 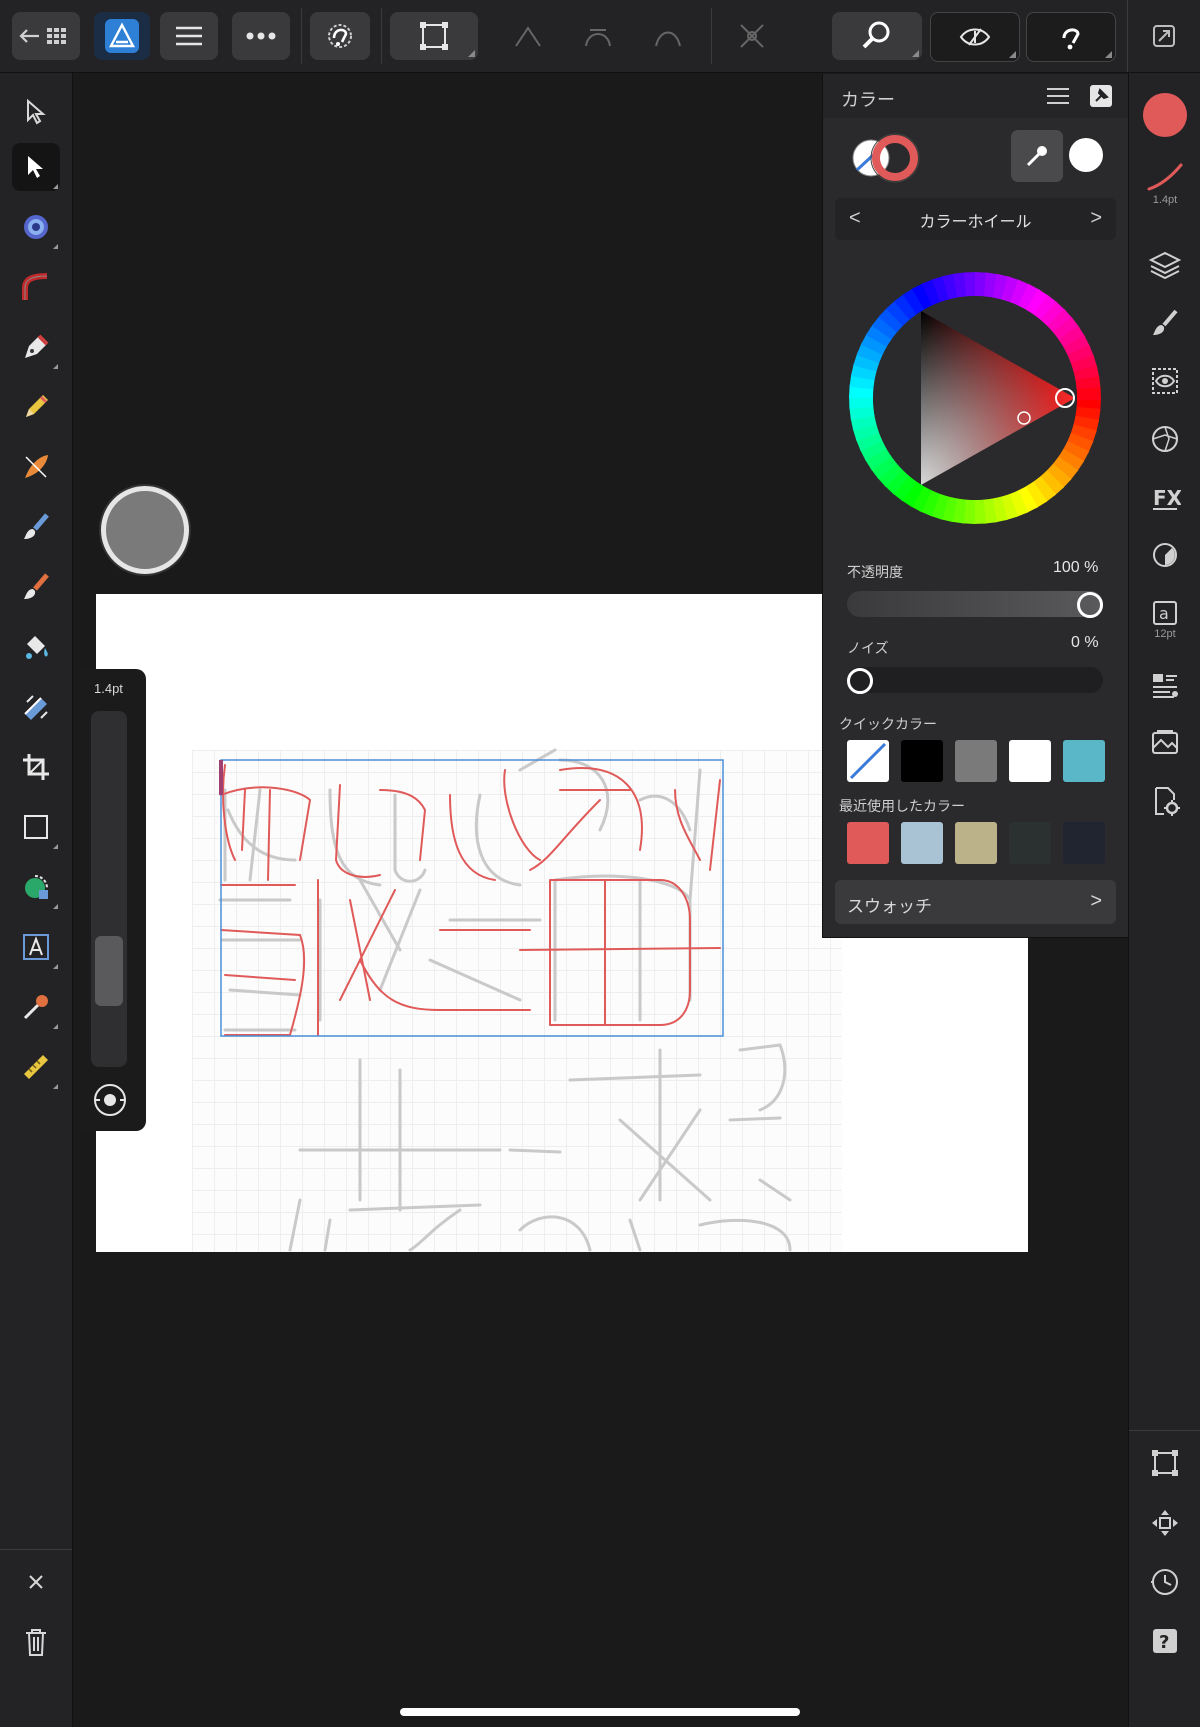 What do you see at coordinates (1090, 605) in the screenshot?
I see `opacity-slider-knob` at bounding box center [1090, 605].